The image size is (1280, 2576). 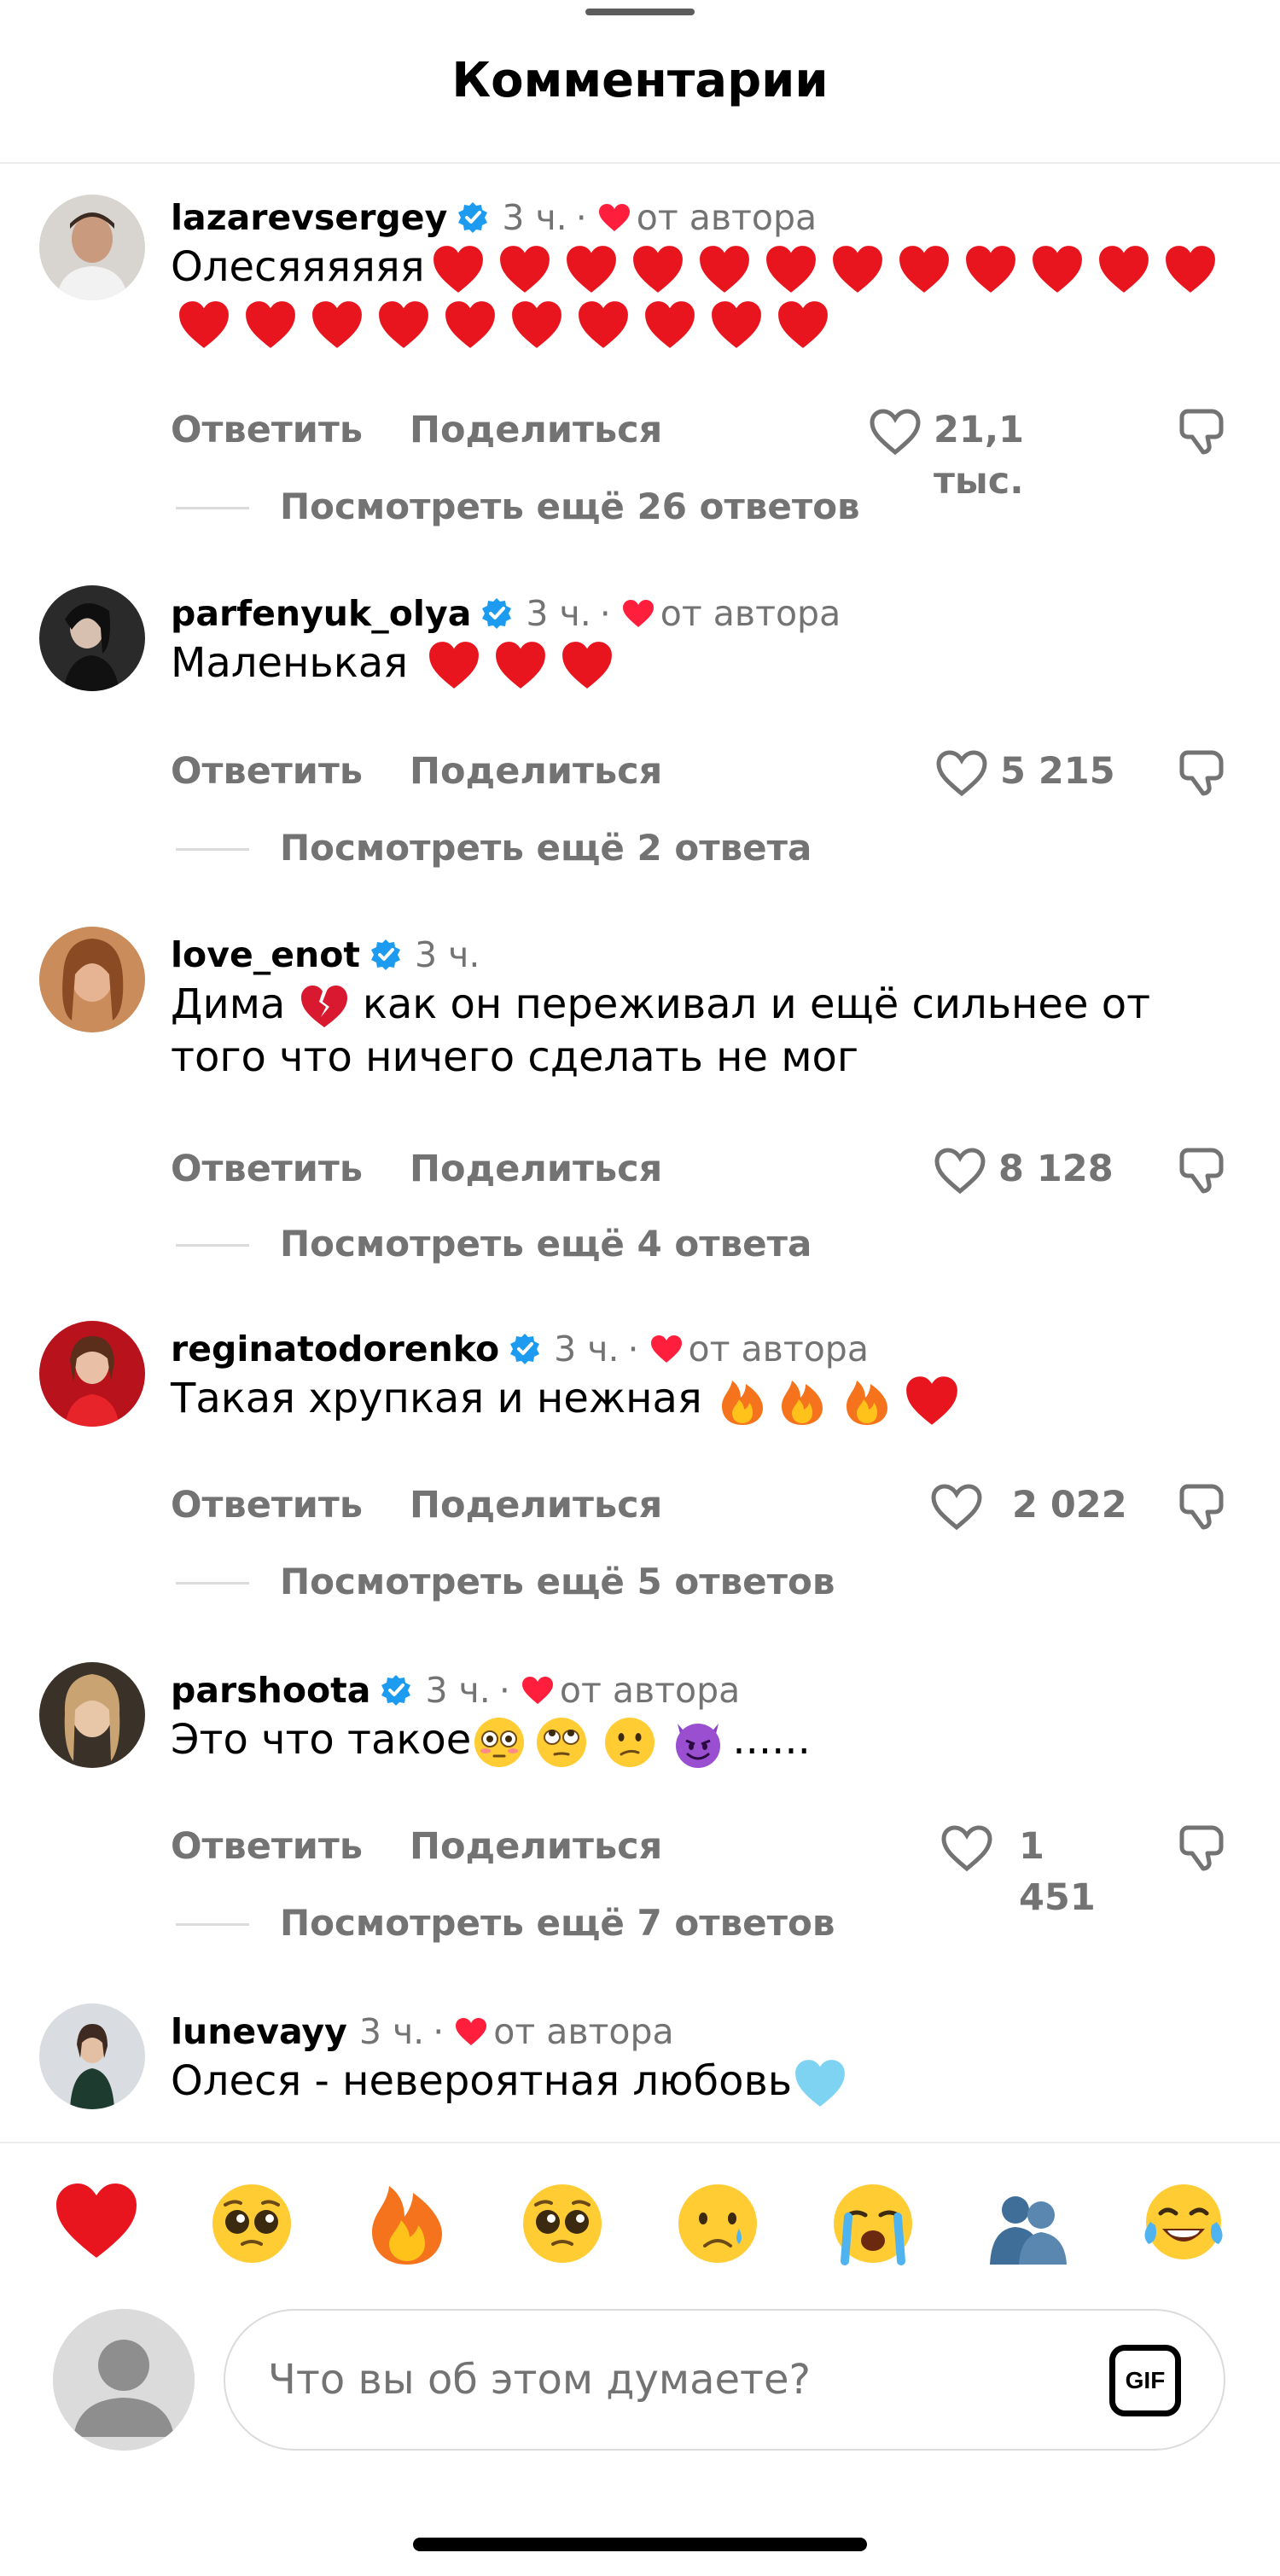 I want to click on view-replies-label: Посмотреть ещё 5 ответов, so click(x=557, y=1581).